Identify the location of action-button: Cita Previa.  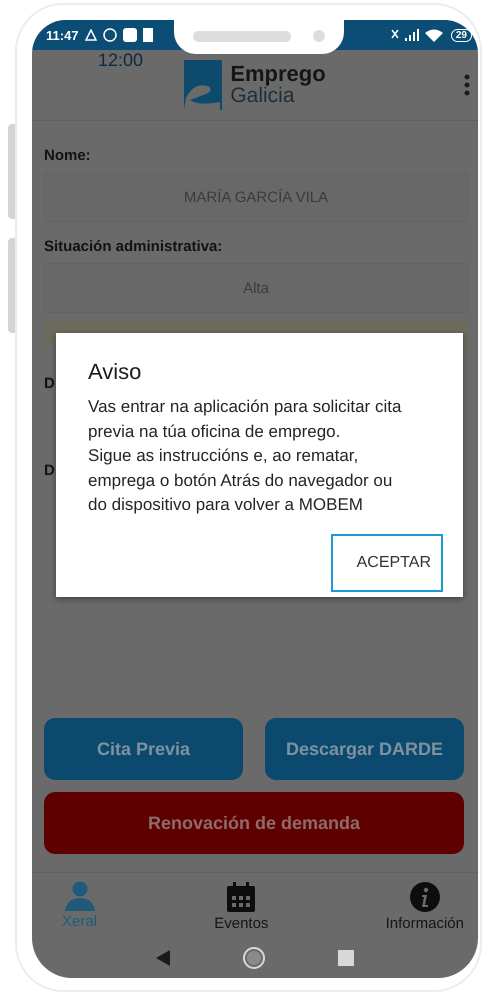
(143, 749).